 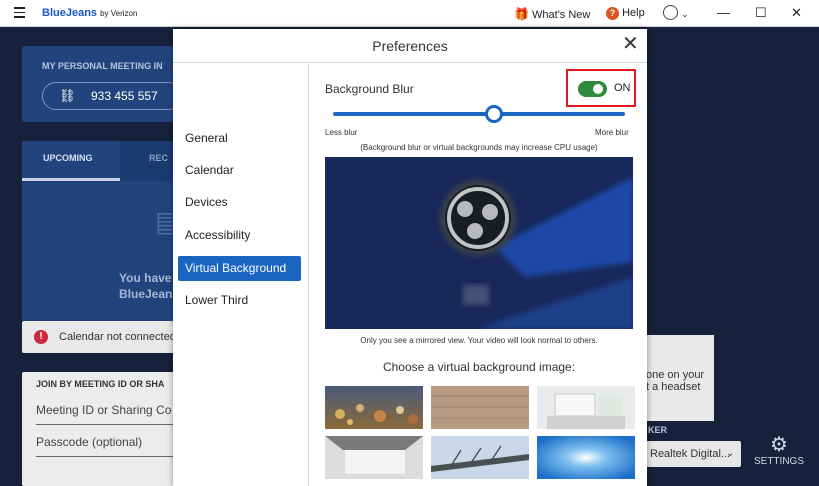 What do you see at coordinates (480, 457) in the screenshot?
I see `background-thumbnail-bridge` at bounding box center [480, 457].